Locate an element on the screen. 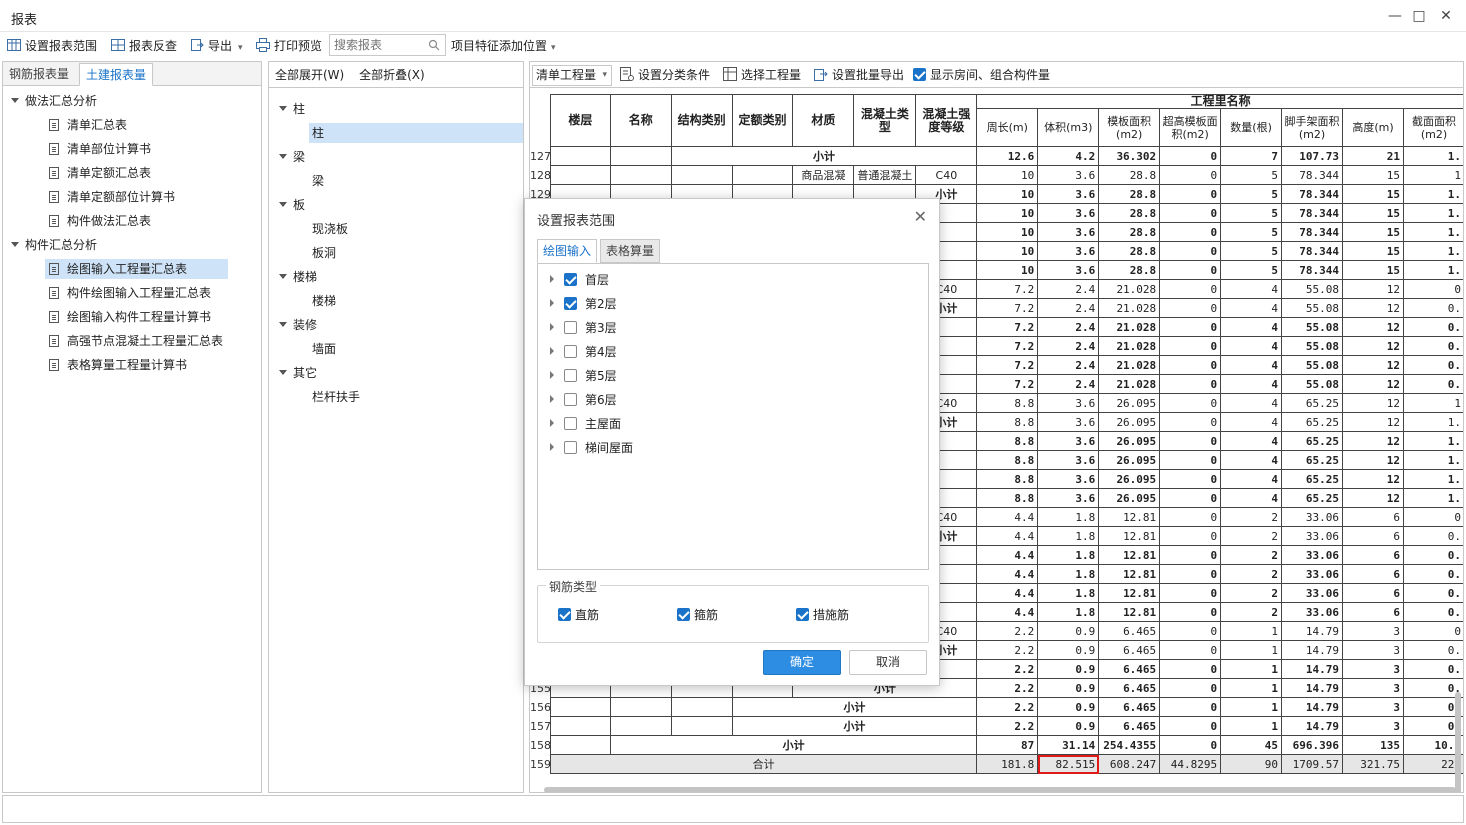 The height and width of the screenshot is (825, 1466). rebar-straight-checkbox is located at coordinates (564, 614).